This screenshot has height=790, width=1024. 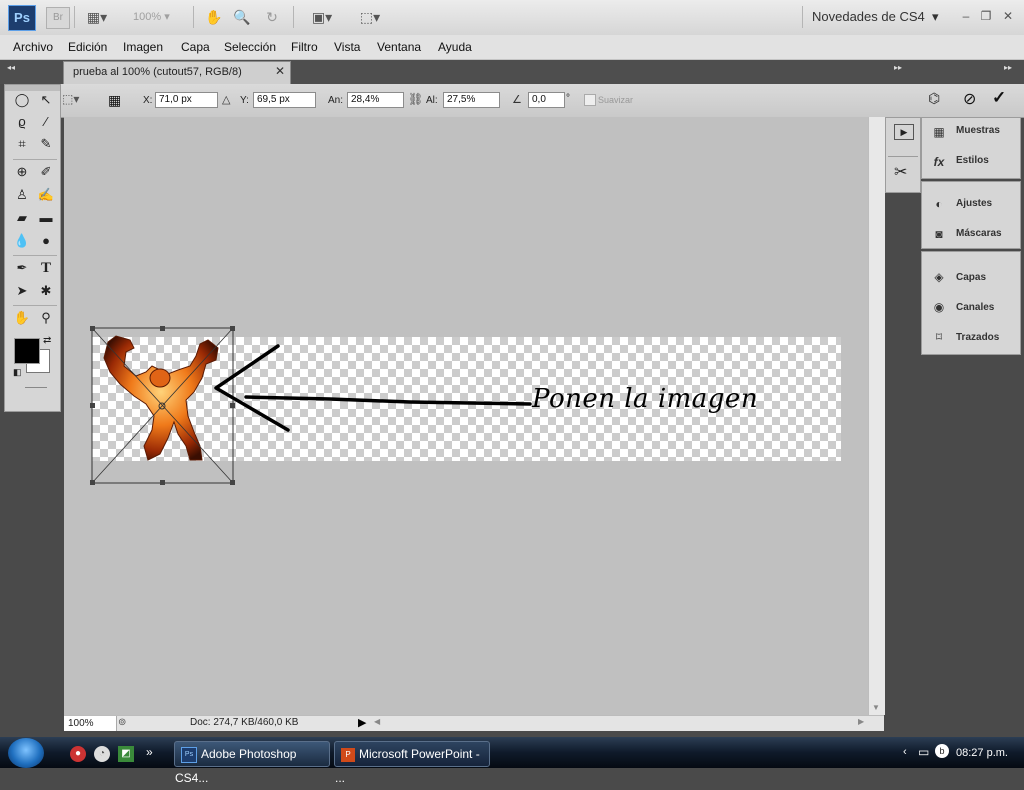 I want to click on commit-transform-icon: ✓, so click(x=999, y=98).